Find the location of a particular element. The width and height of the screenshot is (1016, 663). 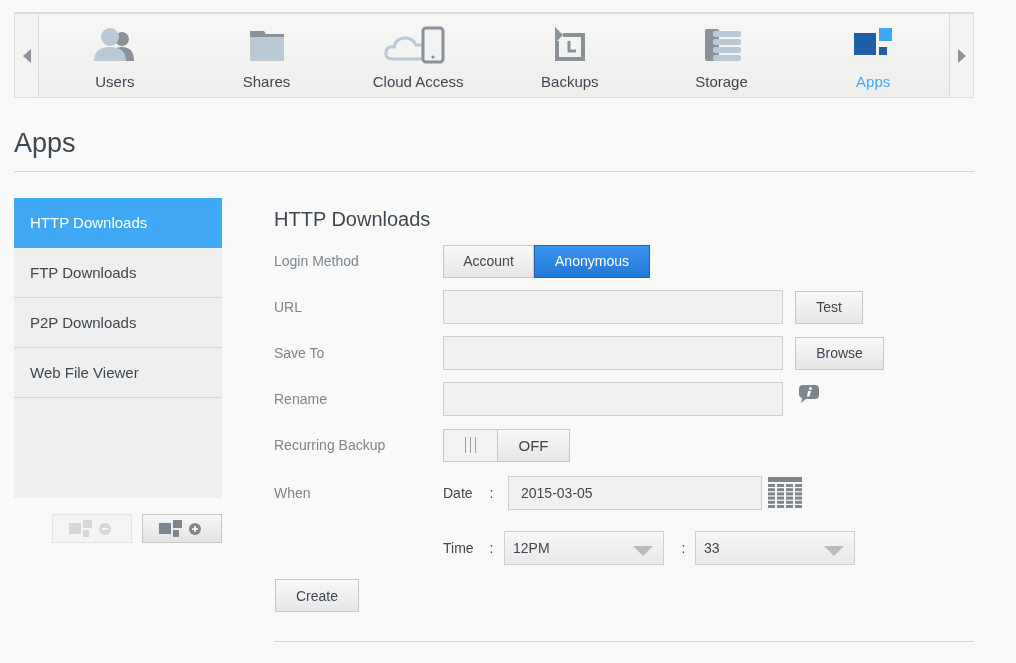

rename-field is located at coordinates (613, 399).